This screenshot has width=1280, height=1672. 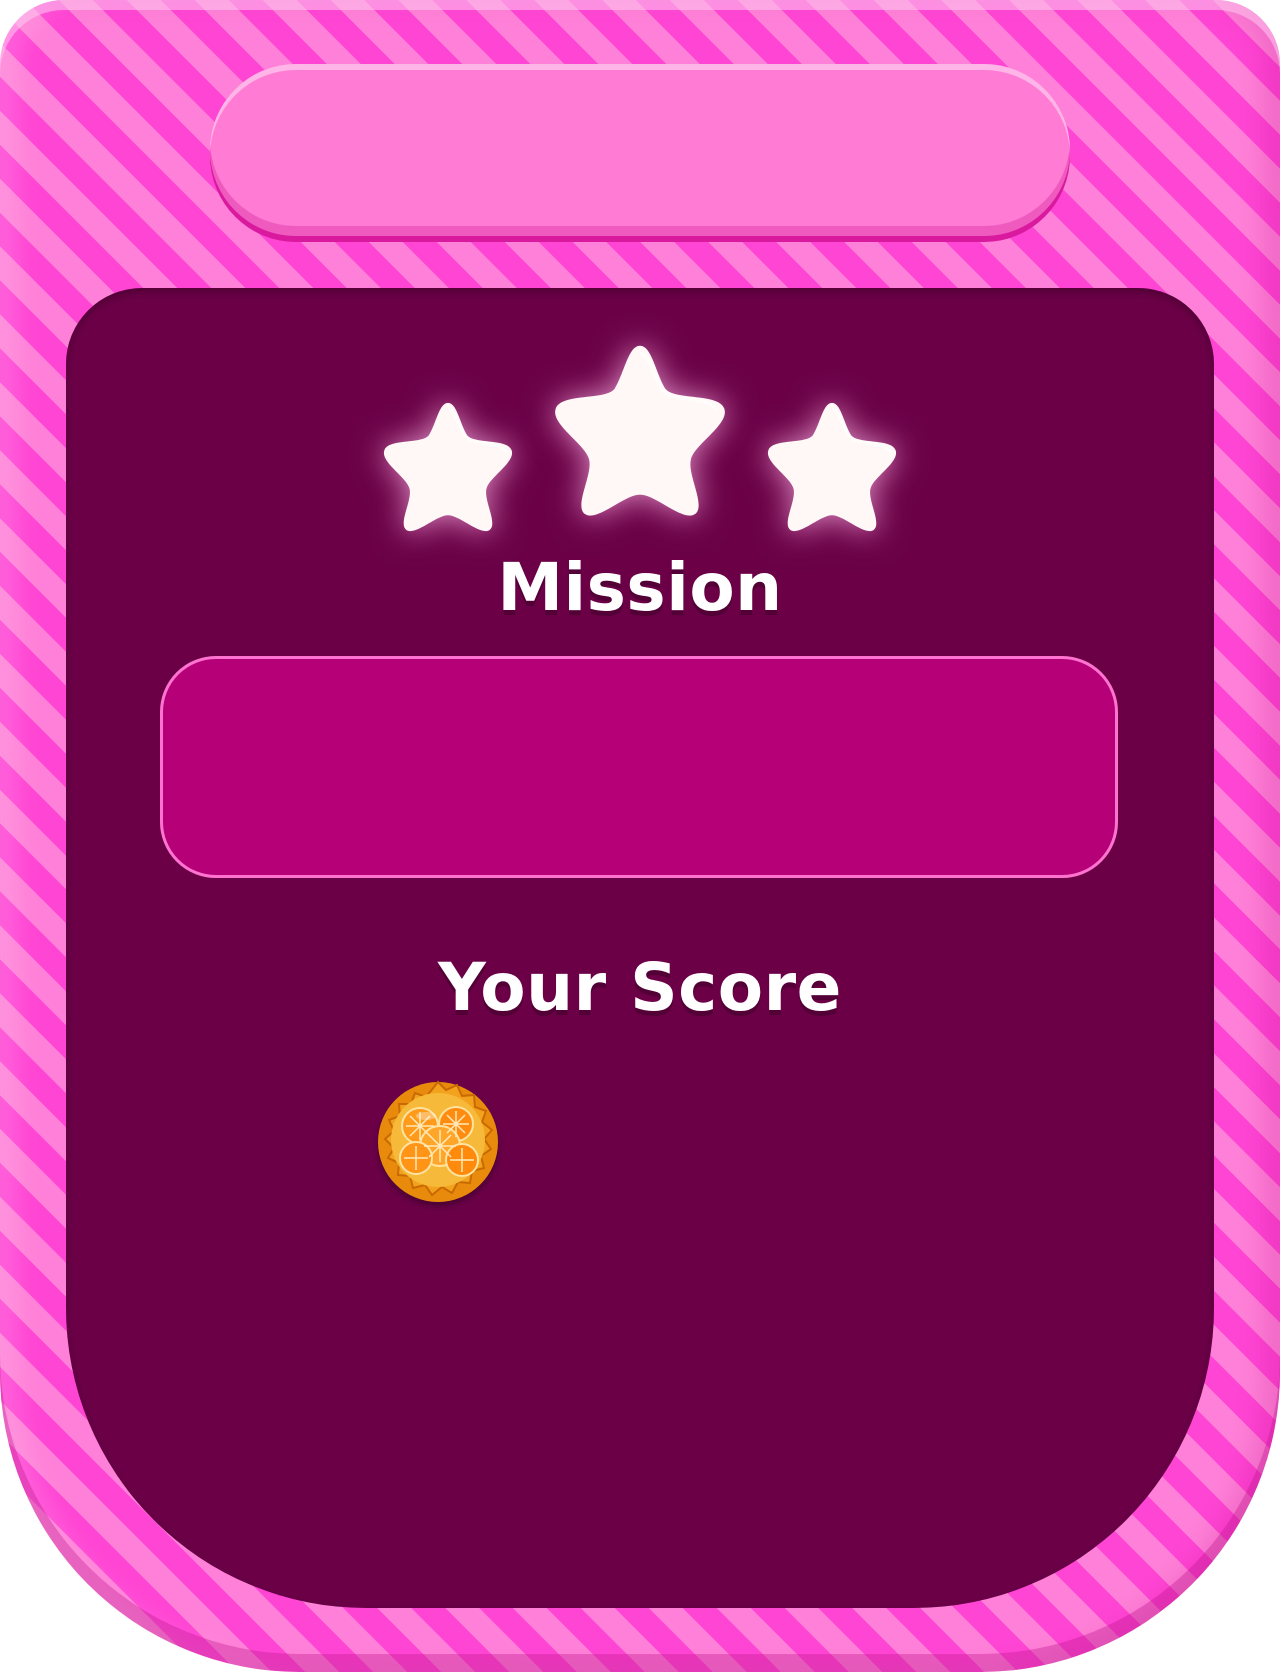 I want to click on mission-heading: Mission, so click(x=640, y=587).